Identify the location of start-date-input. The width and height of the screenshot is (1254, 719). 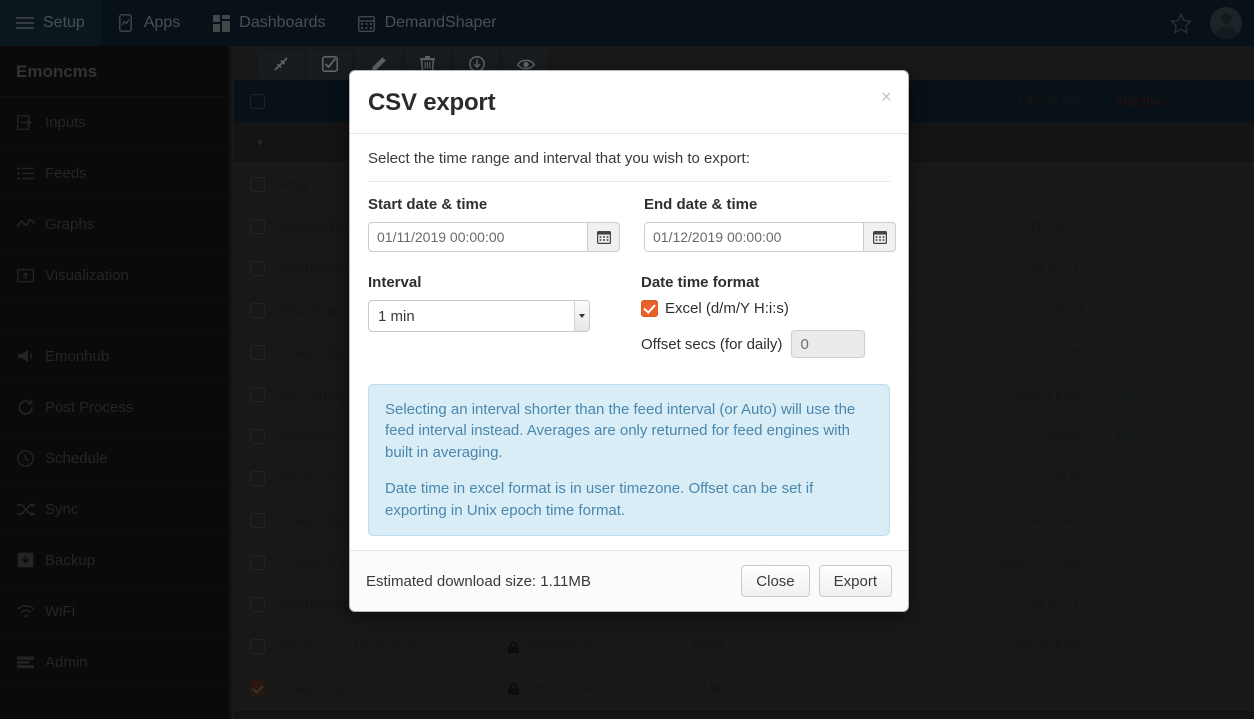
(477, 237).